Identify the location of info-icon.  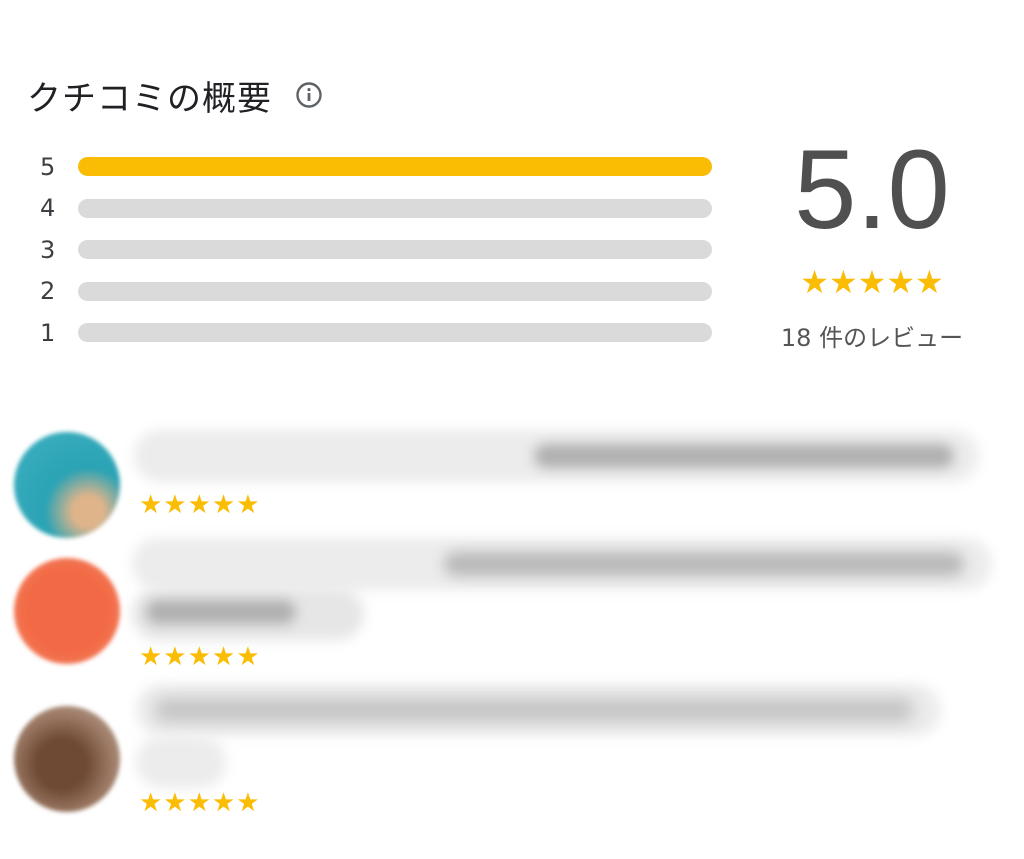
(309, 95).